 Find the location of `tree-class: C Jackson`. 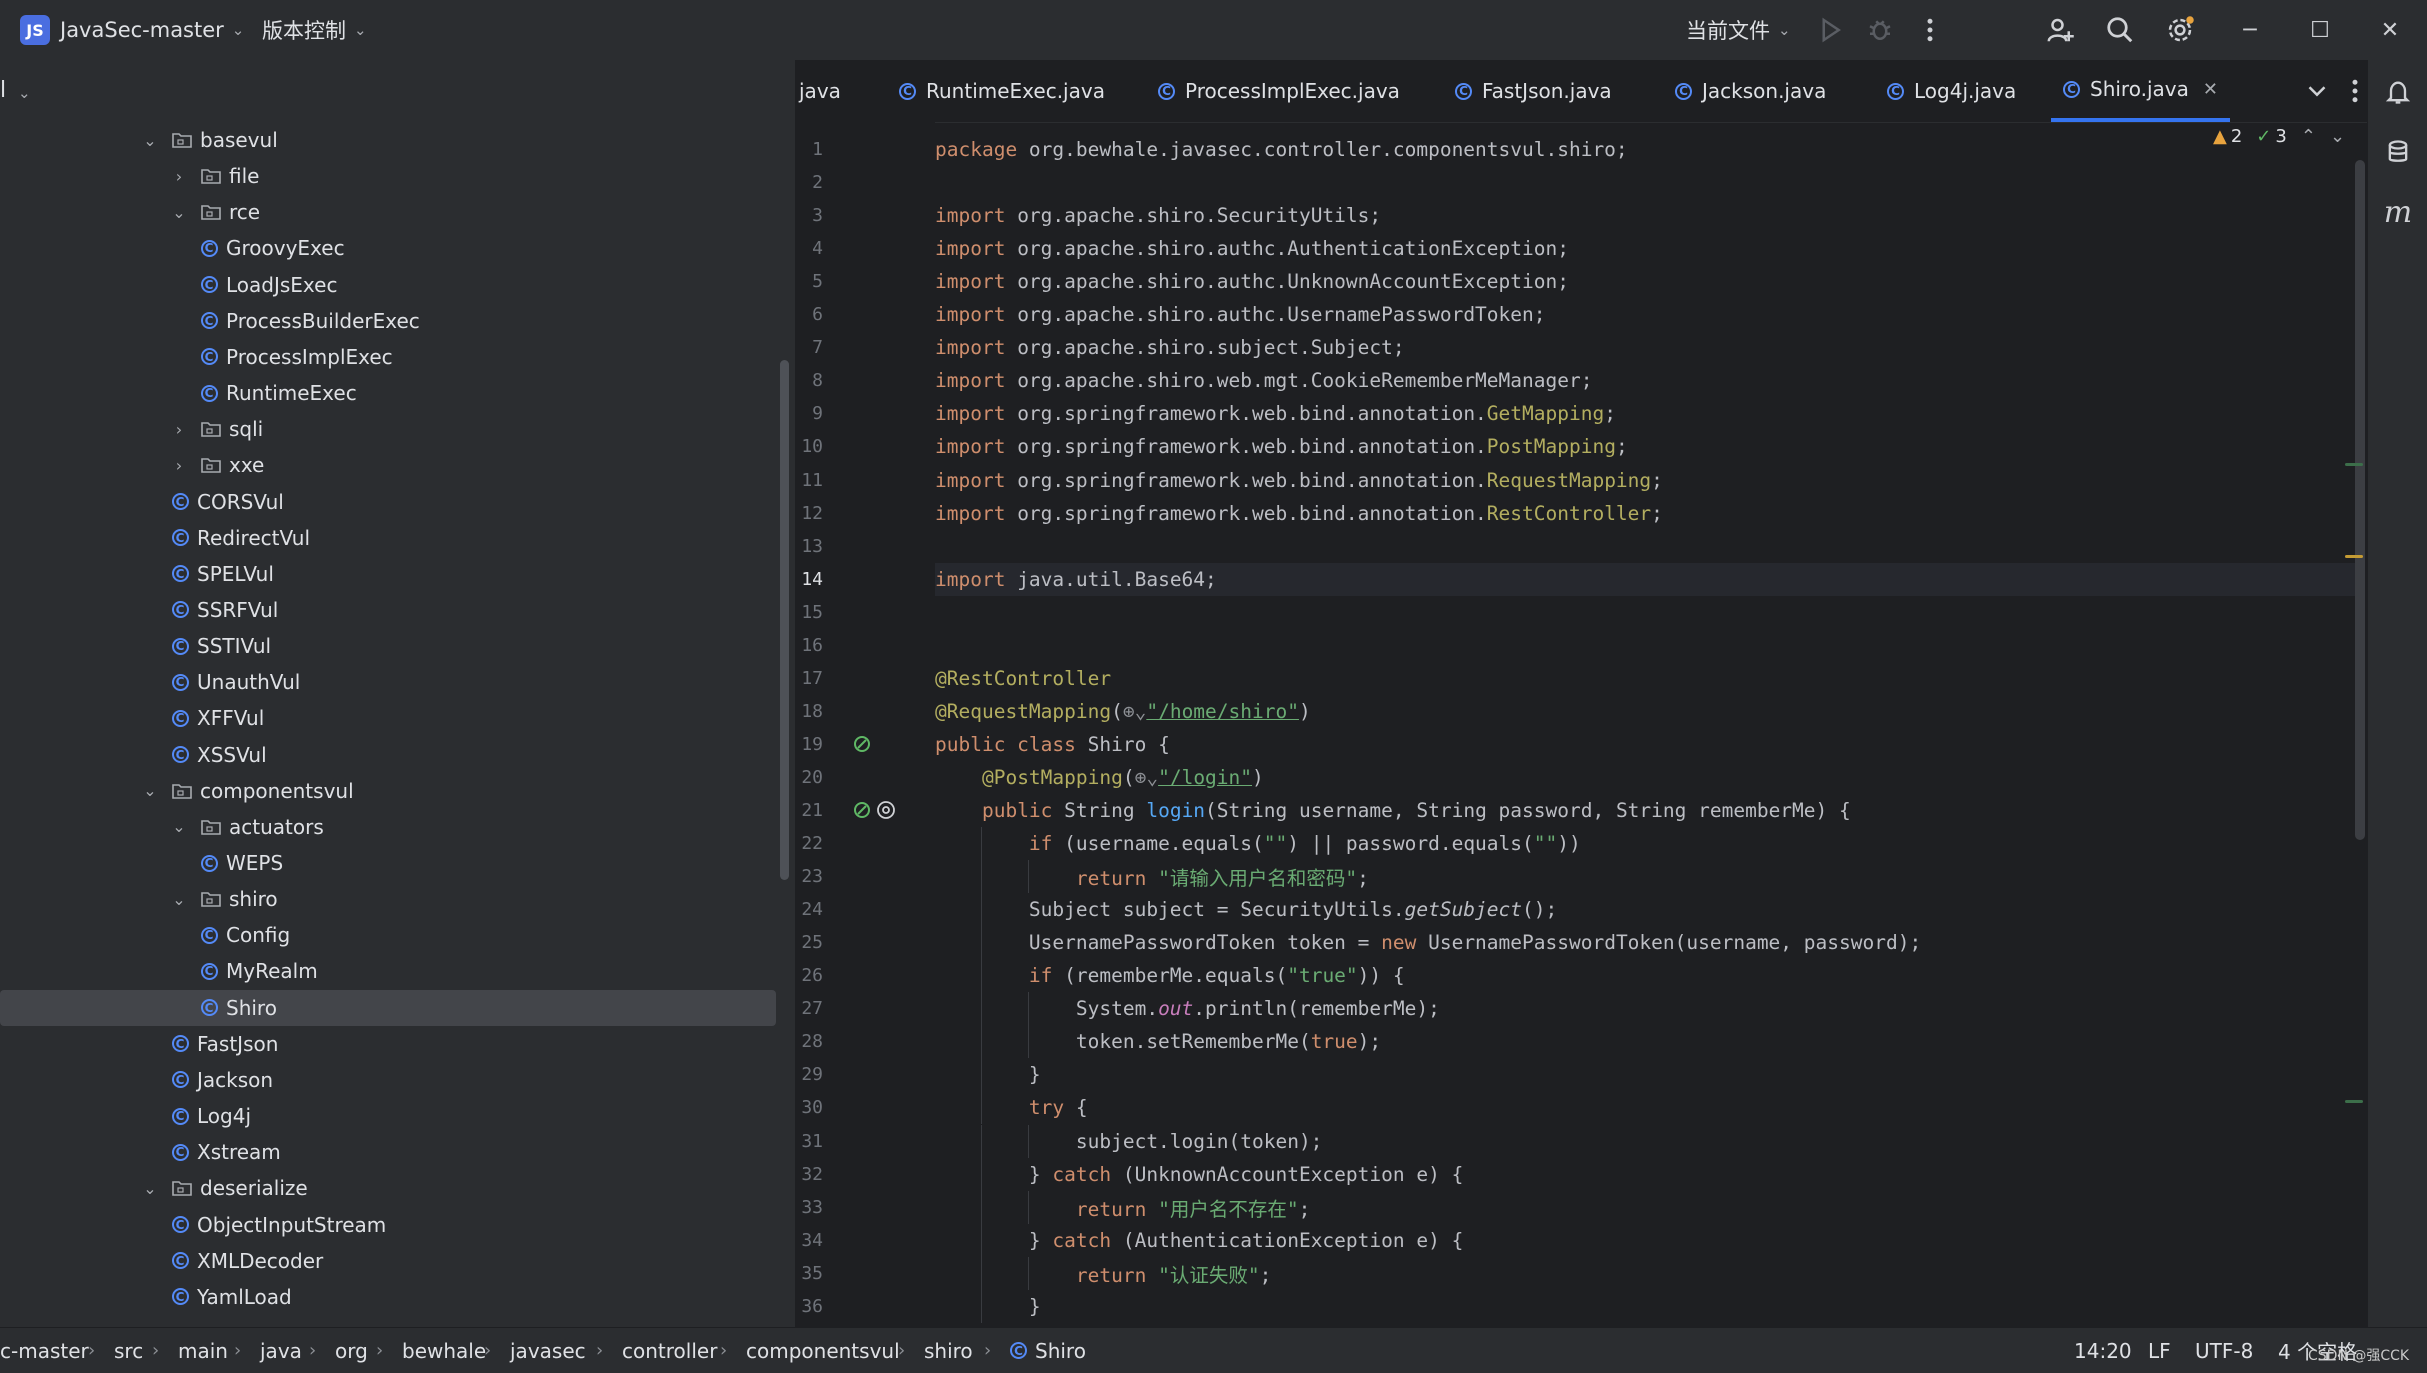

tree-class: C Jackson is located at coordinates (388, 1080).